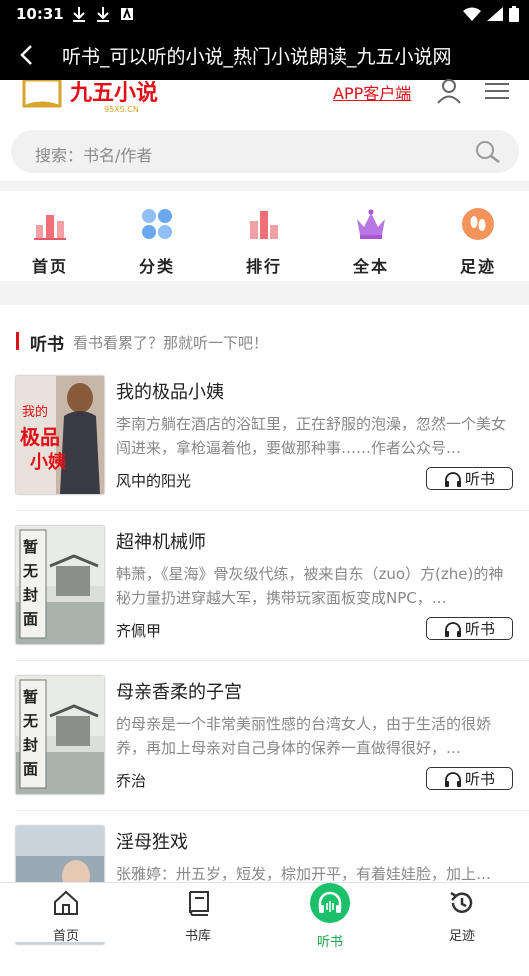  I want to click on user-icon, so click(449, 91).